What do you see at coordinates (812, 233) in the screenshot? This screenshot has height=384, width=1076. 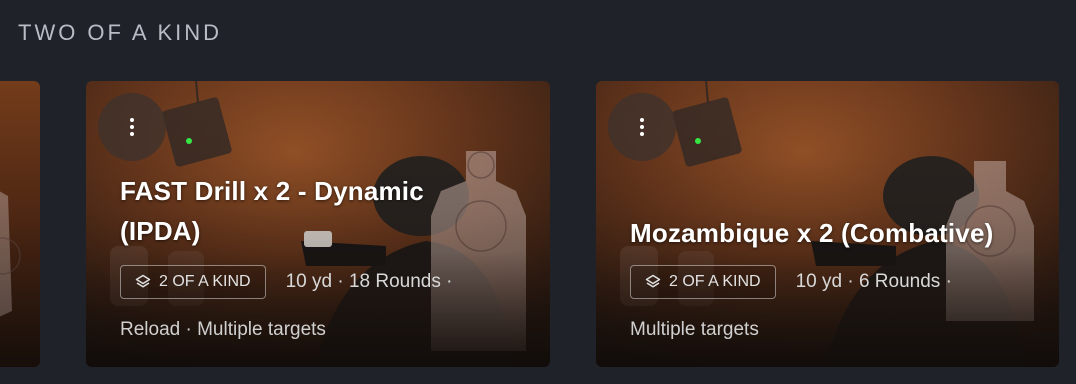 I see `card-title-line1: Mozambique x 2 (Combative)` at bounding box center [812, 233].